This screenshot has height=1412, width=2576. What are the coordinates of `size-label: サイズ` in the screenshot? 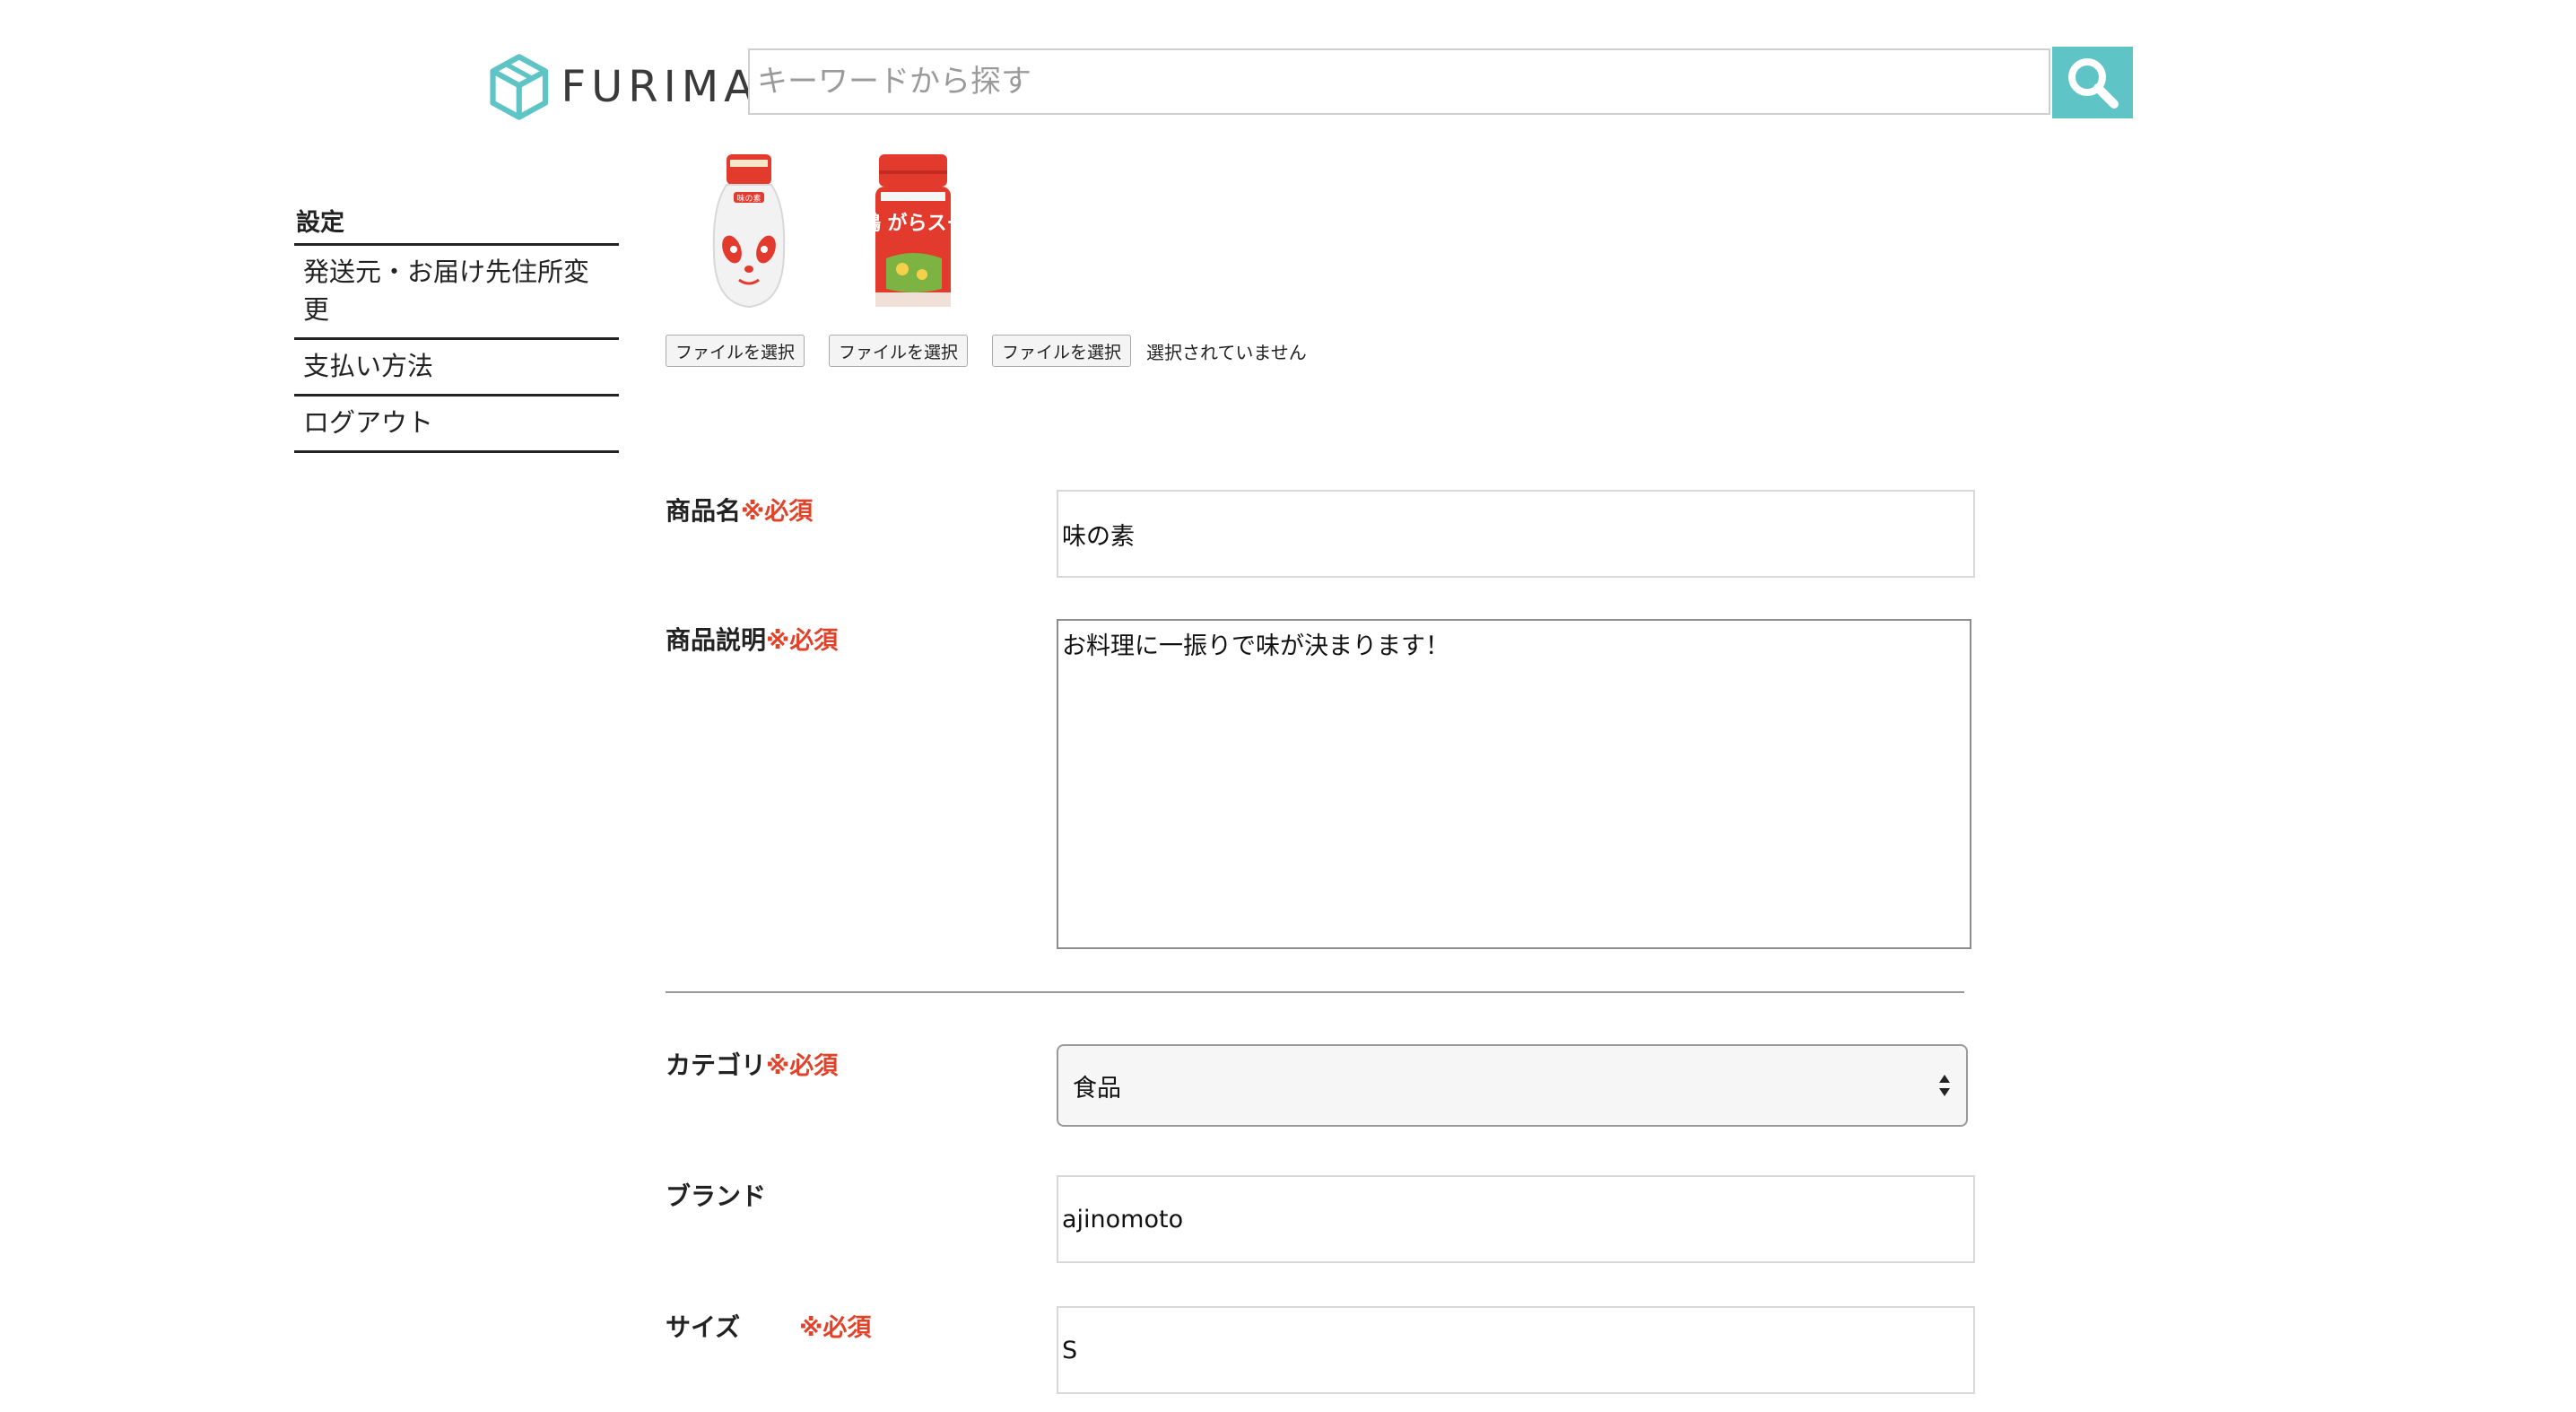 It's located at (703, 1327).